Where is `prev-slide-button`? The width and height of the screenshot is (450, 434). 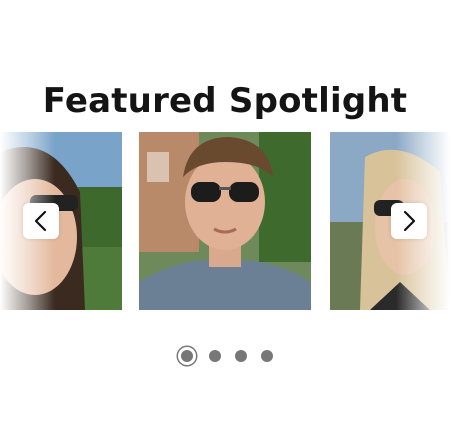 prev-slide-button is located at coordinates (41, 221).